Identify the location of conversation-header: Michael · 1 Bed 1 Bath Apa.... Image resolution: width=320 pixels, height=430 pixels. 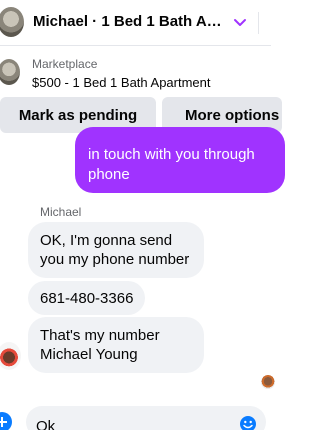
(135, 23).